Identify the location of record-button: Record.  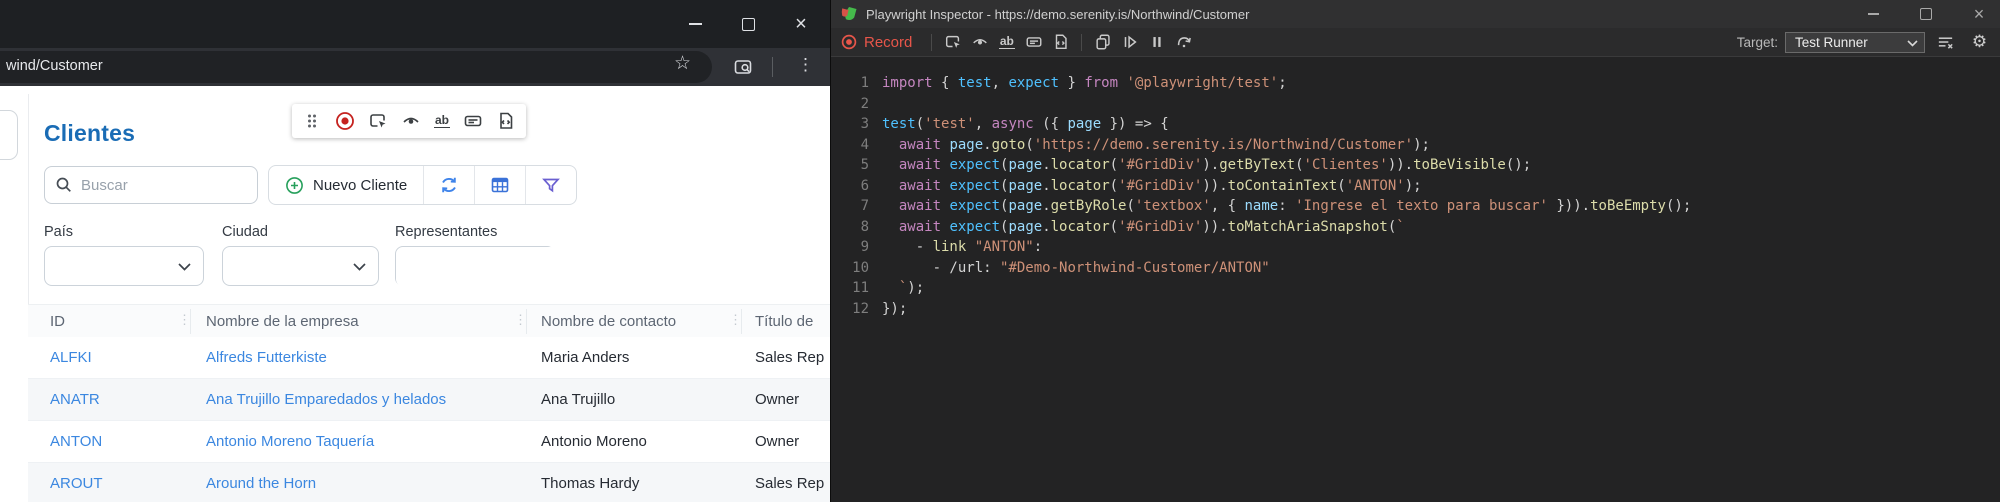
(876, 42).